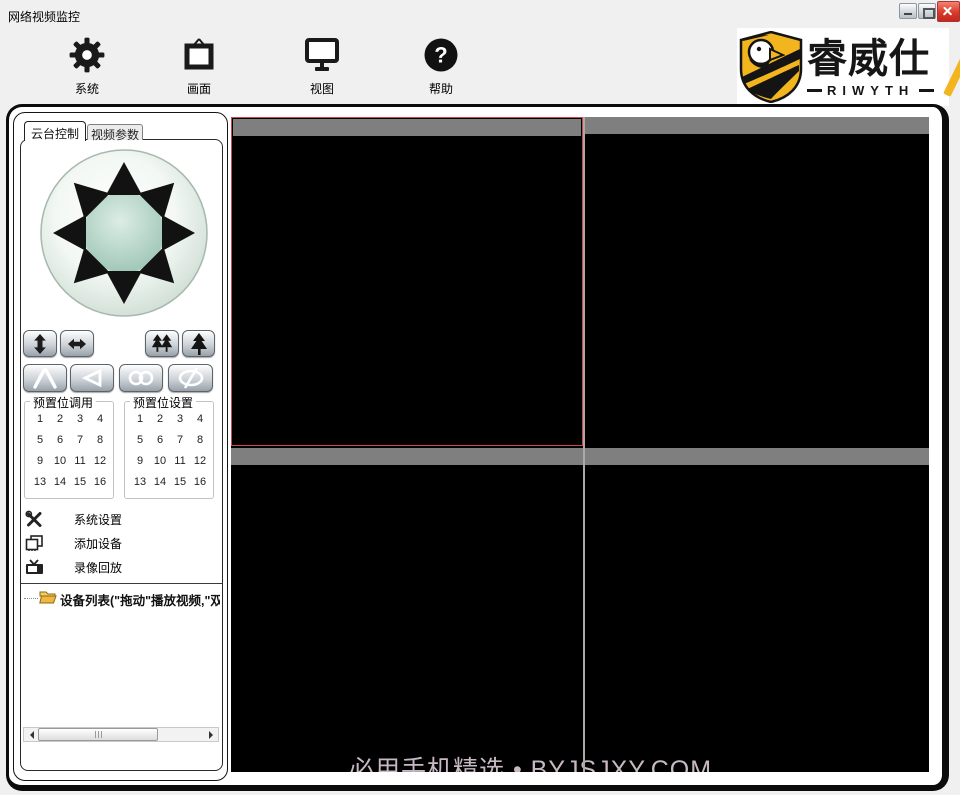 The image size is (960, 795). I want to click on preset-call-number: 7, so click(80, 439).